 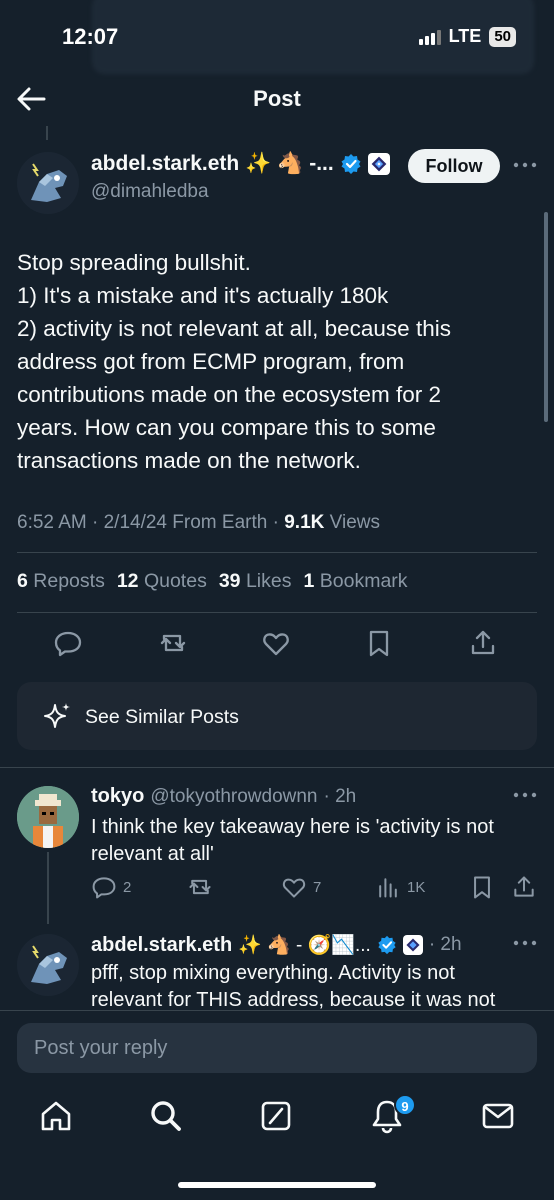 What do you see at coordinates (175, 581) in the screenshot?
I see `quotes-label: Quotes` at bounding box center [175, 581].